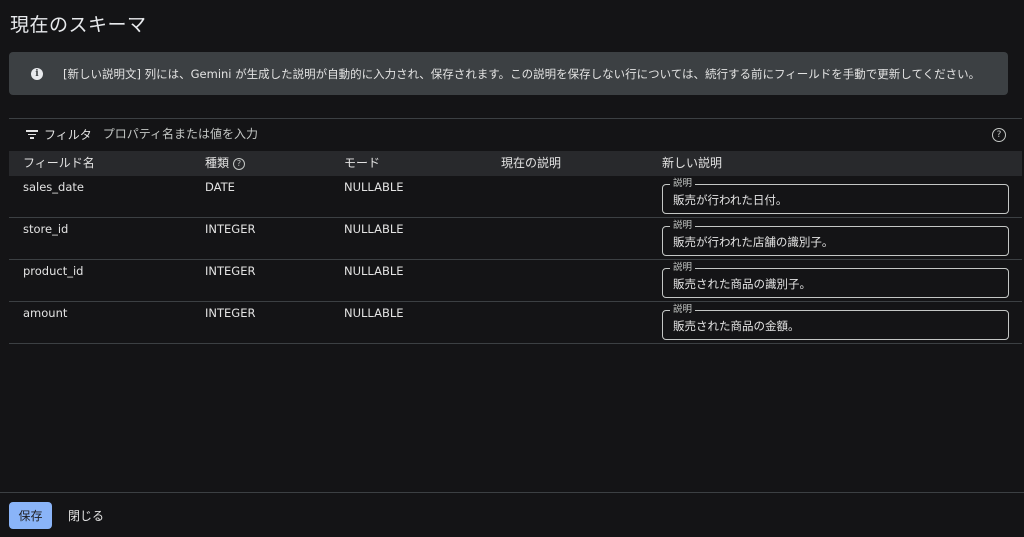 This screenshot has height=537, width=1024. Describe the element at coordinates (78, 25) in the screenshot. I see `page-title: 現在のスキーマ` at that location.